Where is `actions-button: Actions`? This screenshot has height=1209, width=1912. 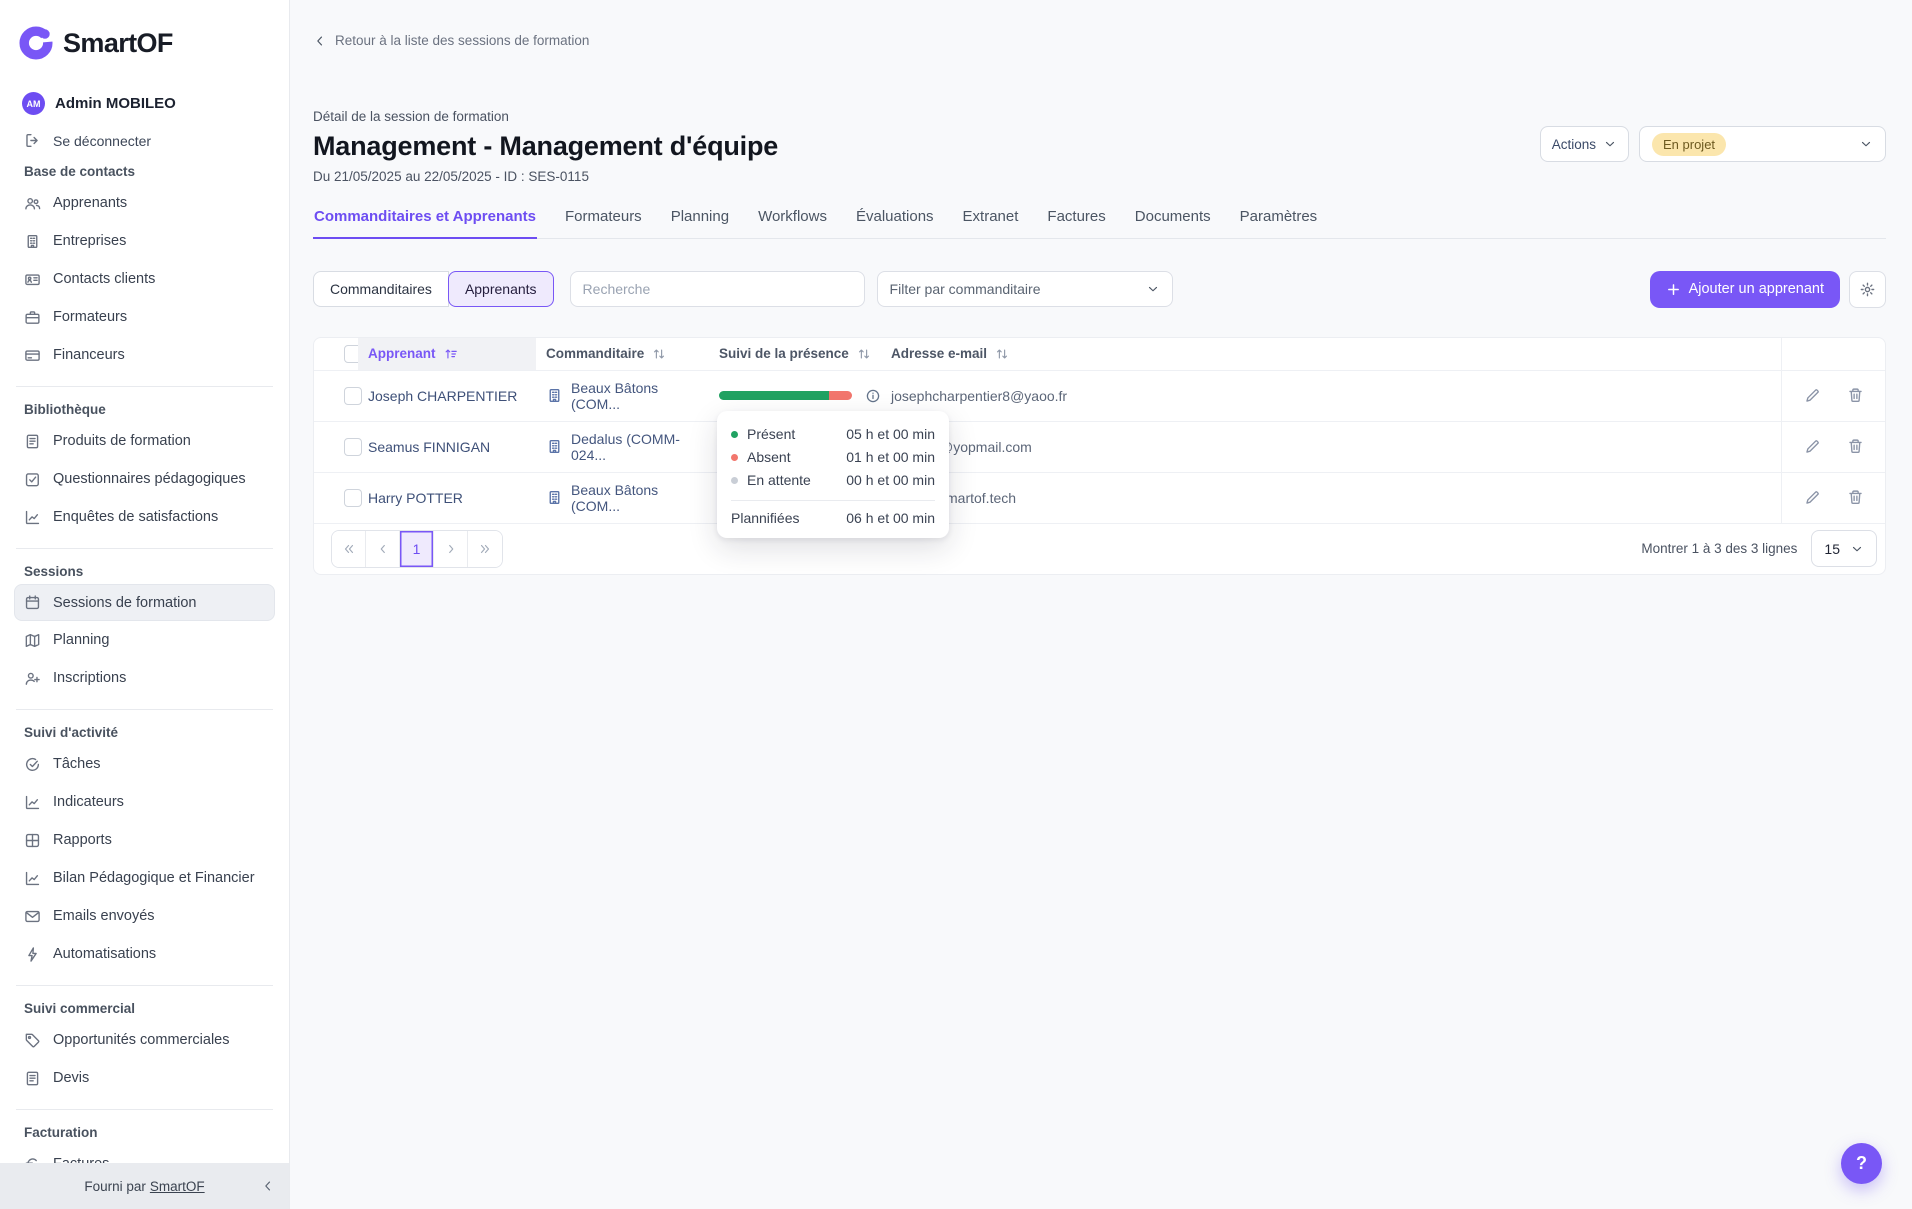
actions-button: Actions is located at coordinates (1584, 144).